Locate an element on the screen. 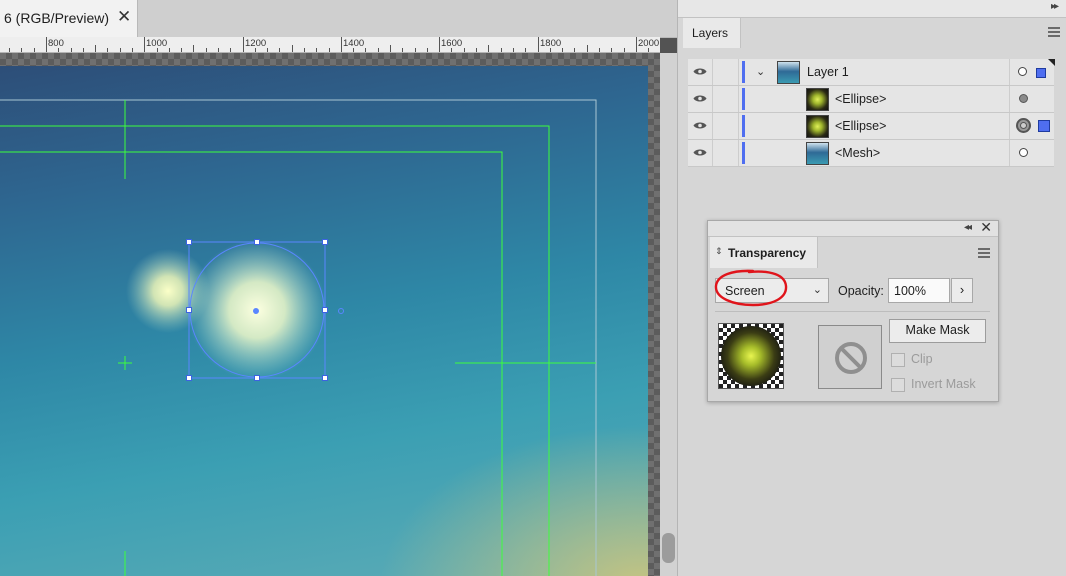 The height and width of the screenshot is (576, 1066). divider is located at coordinates (852, 311).